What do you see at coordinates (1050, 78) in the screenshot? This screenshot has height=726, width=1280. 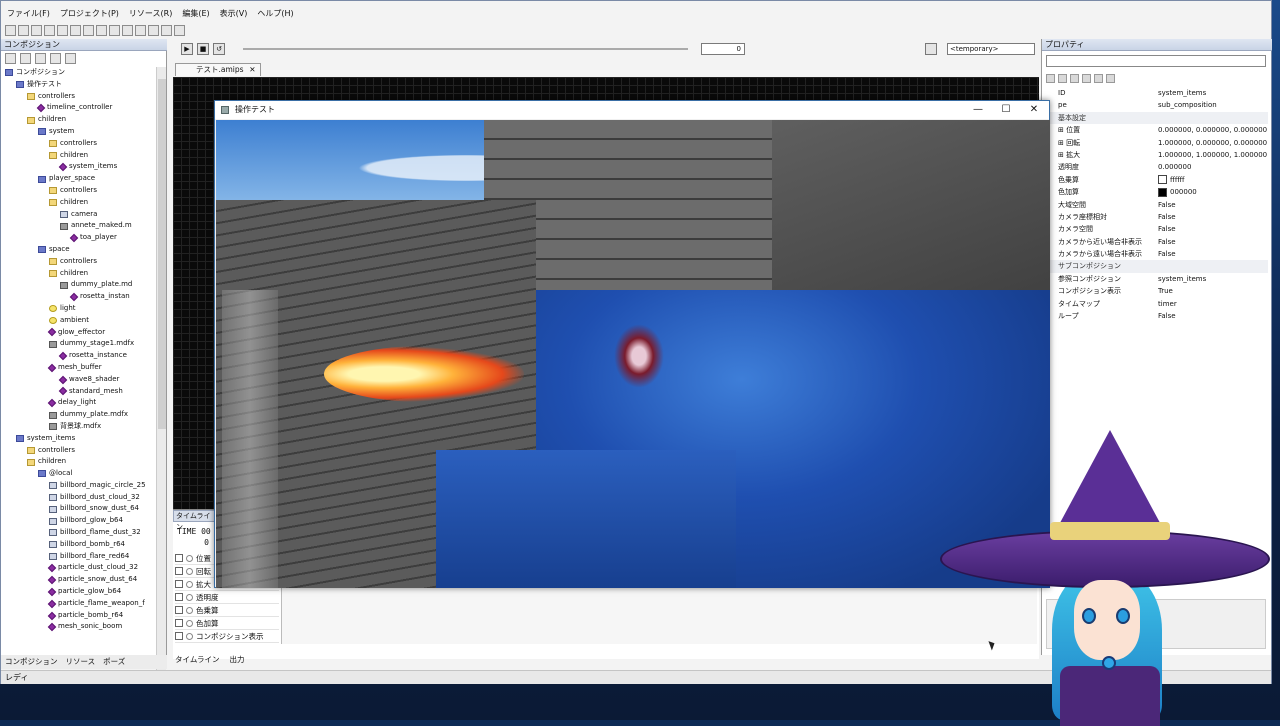 I see `sort-category-icon` at bounding box center [1050, 78].